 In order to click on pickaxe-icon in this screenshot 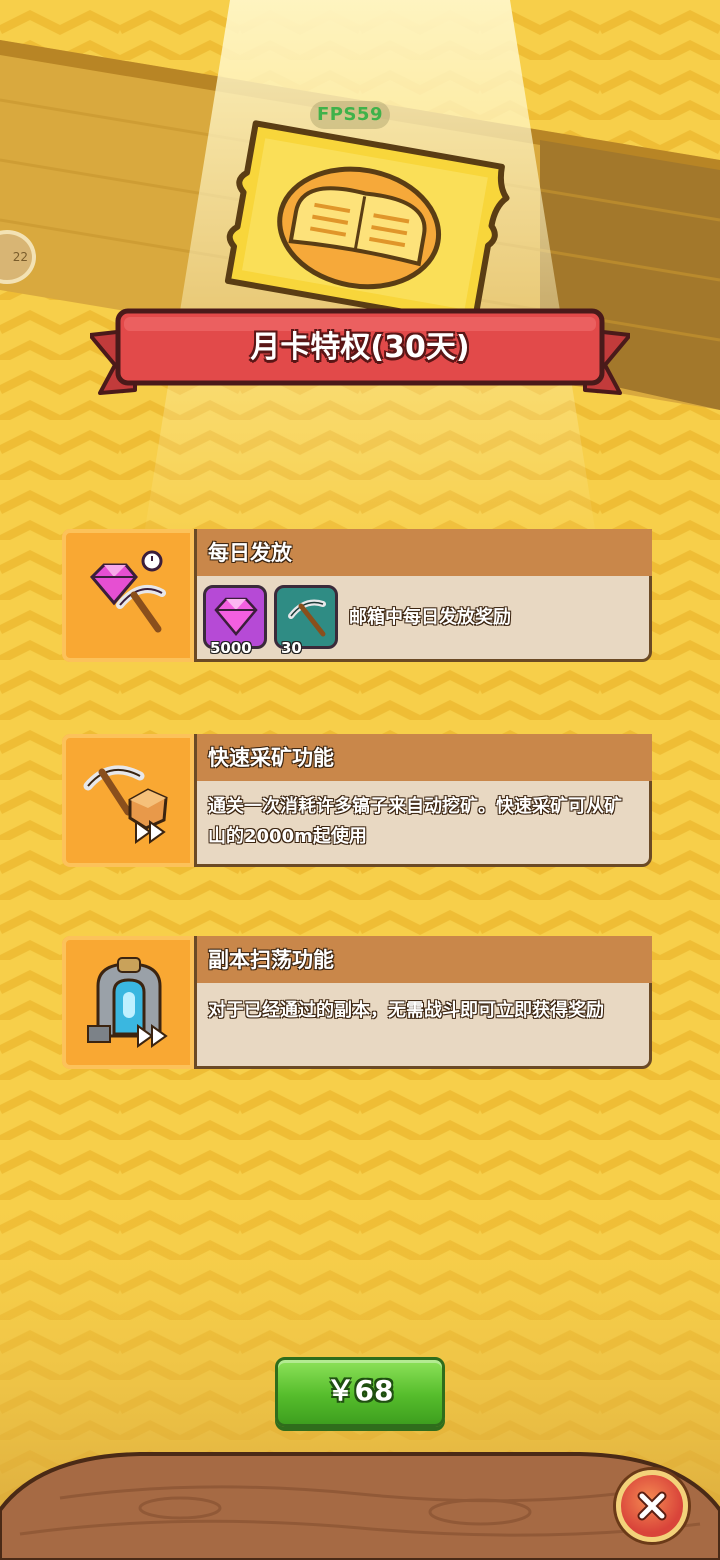, I will do `click(307, 618)`.